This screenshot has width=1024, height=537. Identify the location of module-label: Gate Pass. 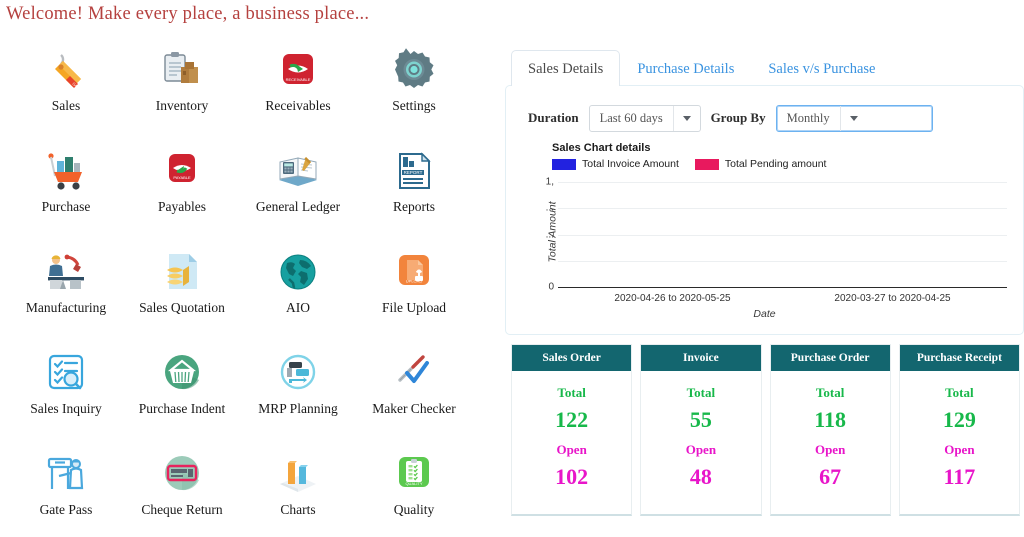
(66, 509).